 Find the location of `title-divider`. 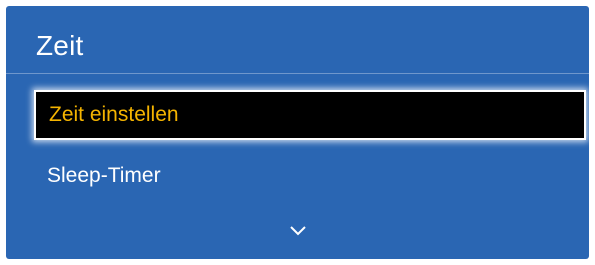

title-divider is located at coordinates (297, 73).